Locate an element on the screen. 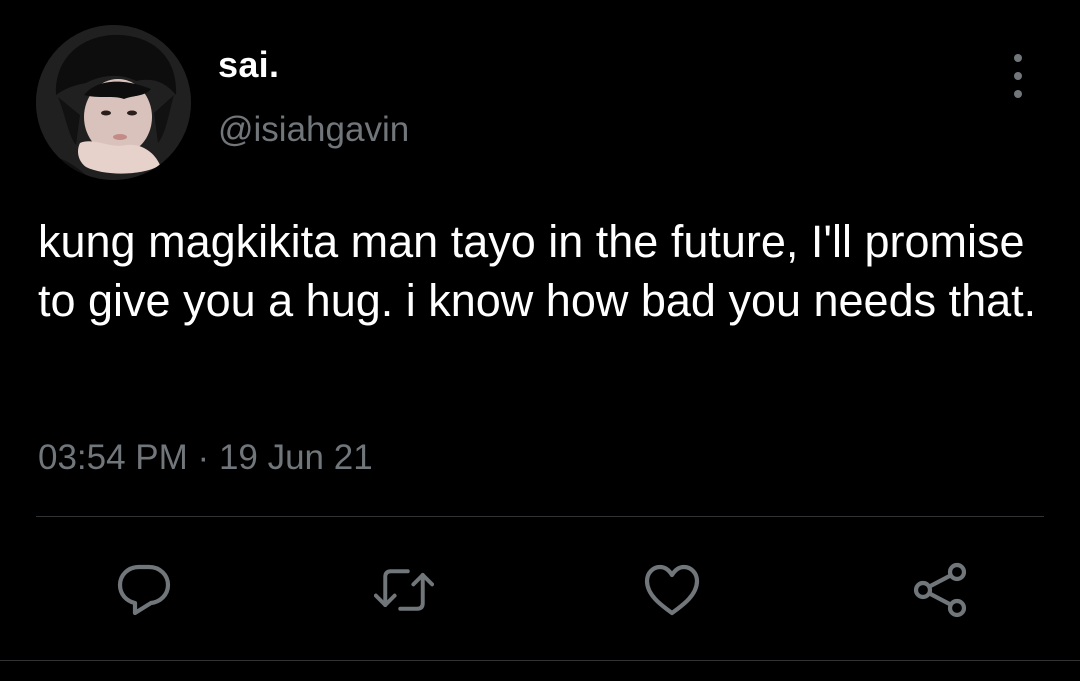 The width and height of the screenshot is (1080, 681). more-vertical-icon is located at coordinates (1018, 76).